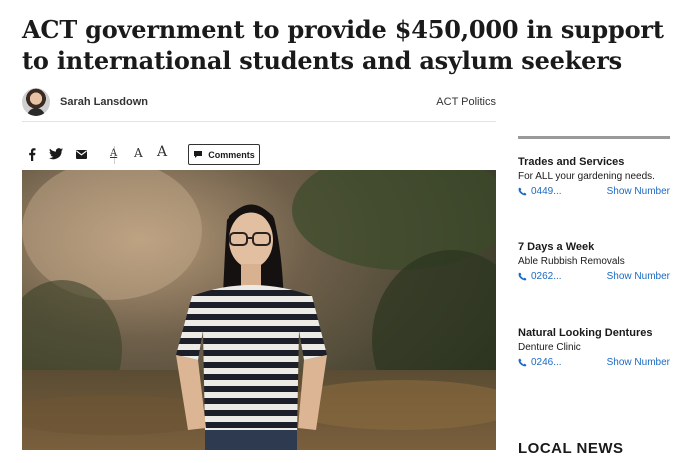 This screenshot has height=463, width=676. What do you see at coordinates (162, 152) in the screenshot?
I see `font-size-large: A` at bounding box center [162, 152].